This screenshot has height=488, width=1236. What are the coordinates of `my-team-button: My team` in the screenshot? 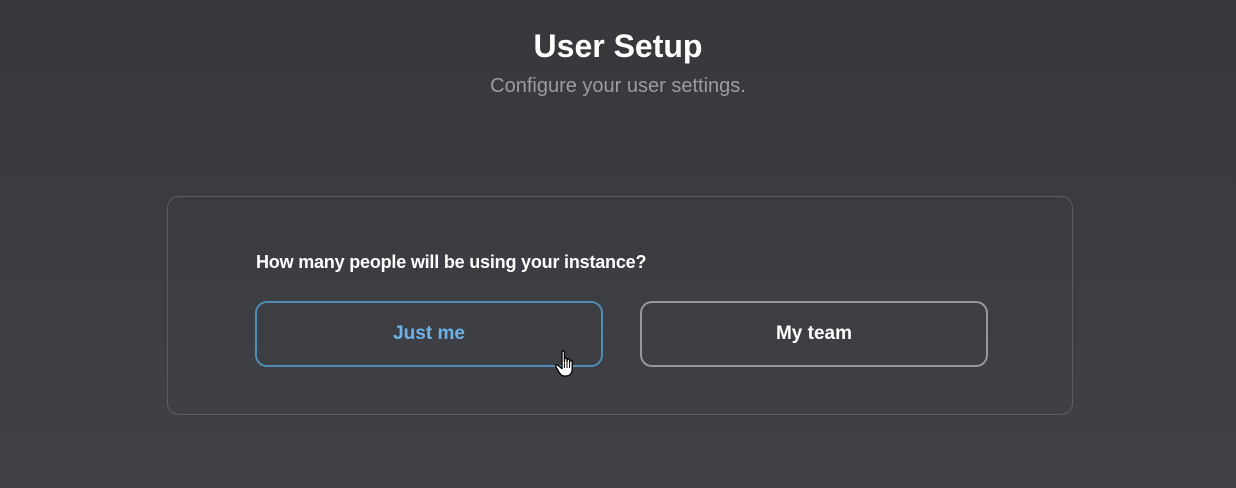 It's located at (814, 334).